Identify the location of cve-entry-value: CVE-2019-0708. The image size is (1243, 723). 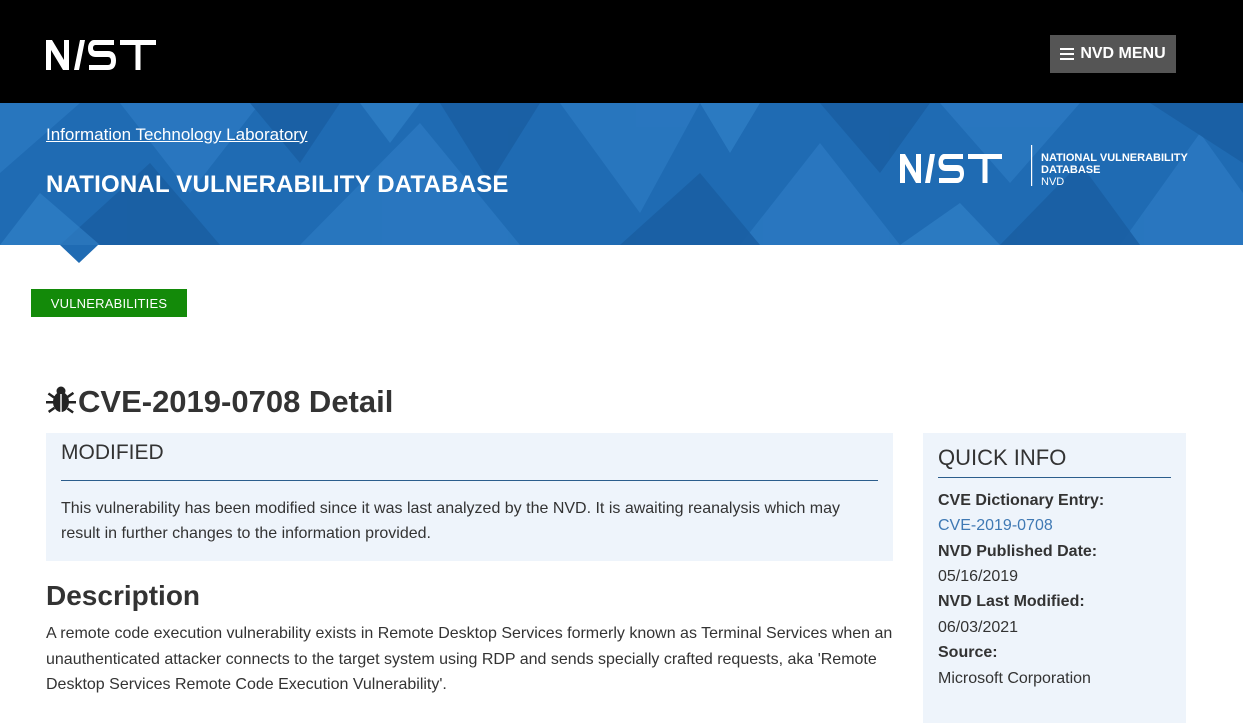
(995, 526).